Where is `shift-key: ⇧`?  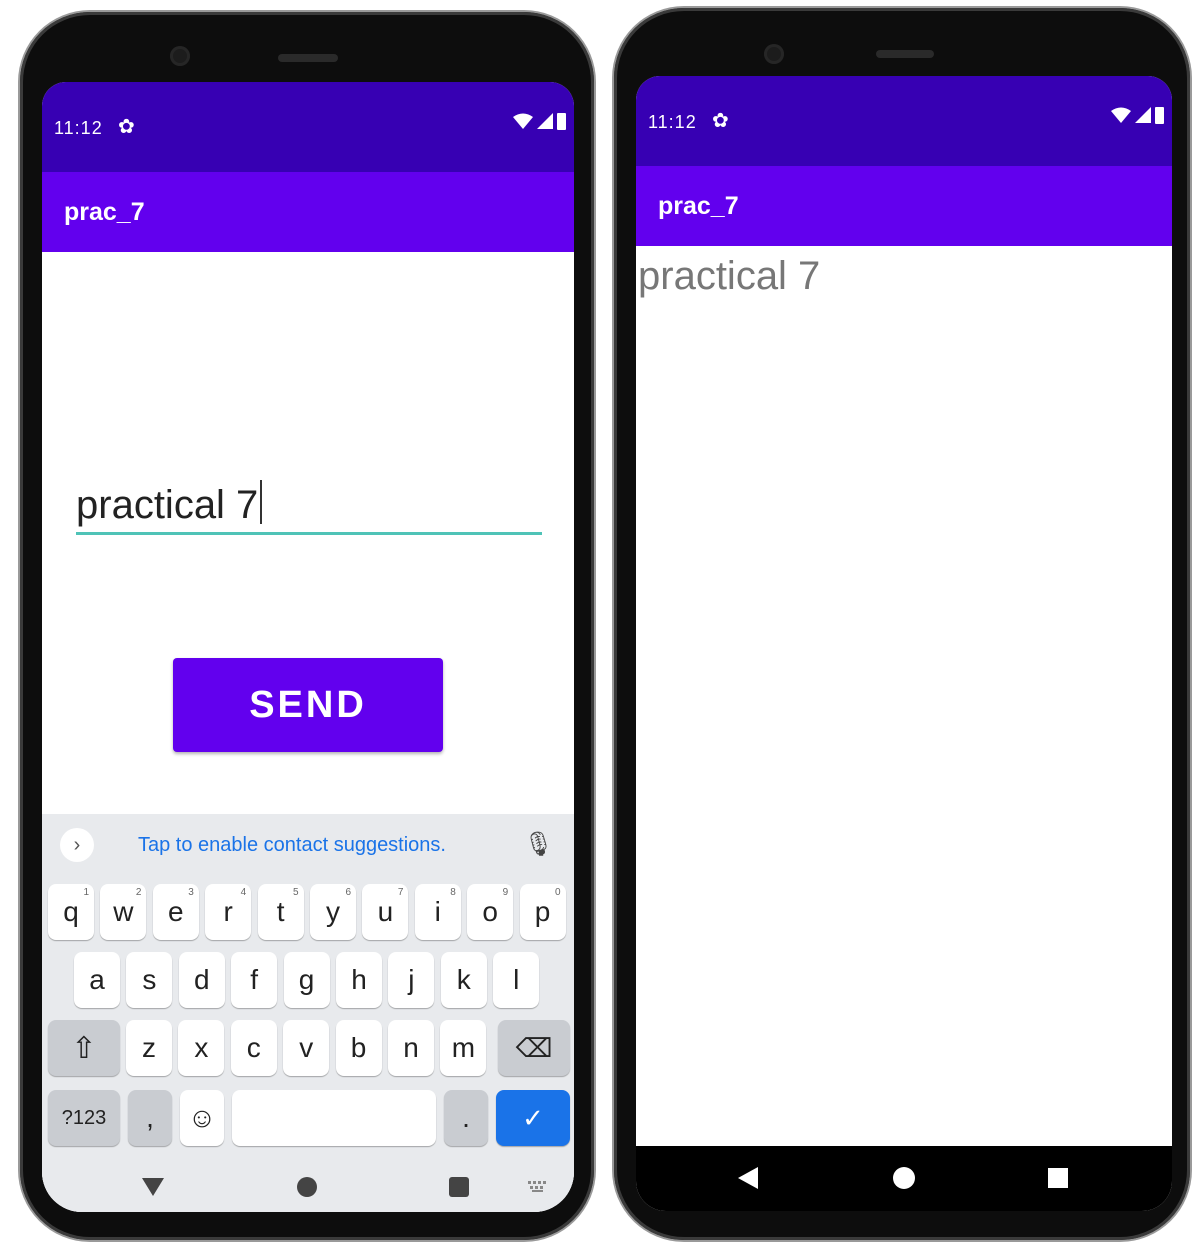
shift-key: ⇧ is located at coordinates (84, 1048).